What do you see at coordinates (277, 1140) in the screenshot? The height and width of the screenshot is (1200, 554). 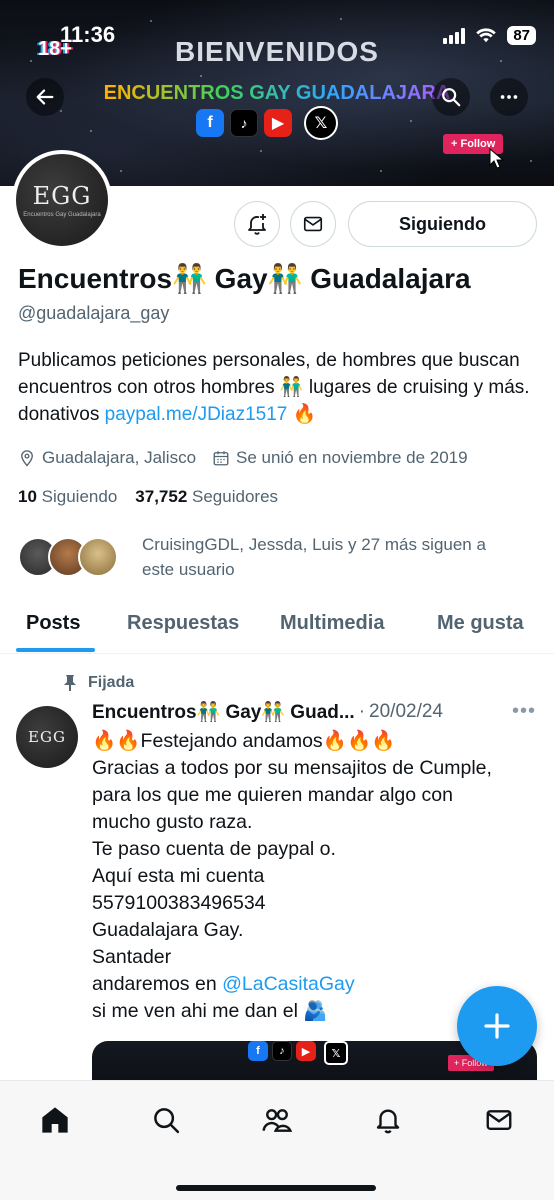 I see `bottom-navigation` at bounding box center [277, 1140].